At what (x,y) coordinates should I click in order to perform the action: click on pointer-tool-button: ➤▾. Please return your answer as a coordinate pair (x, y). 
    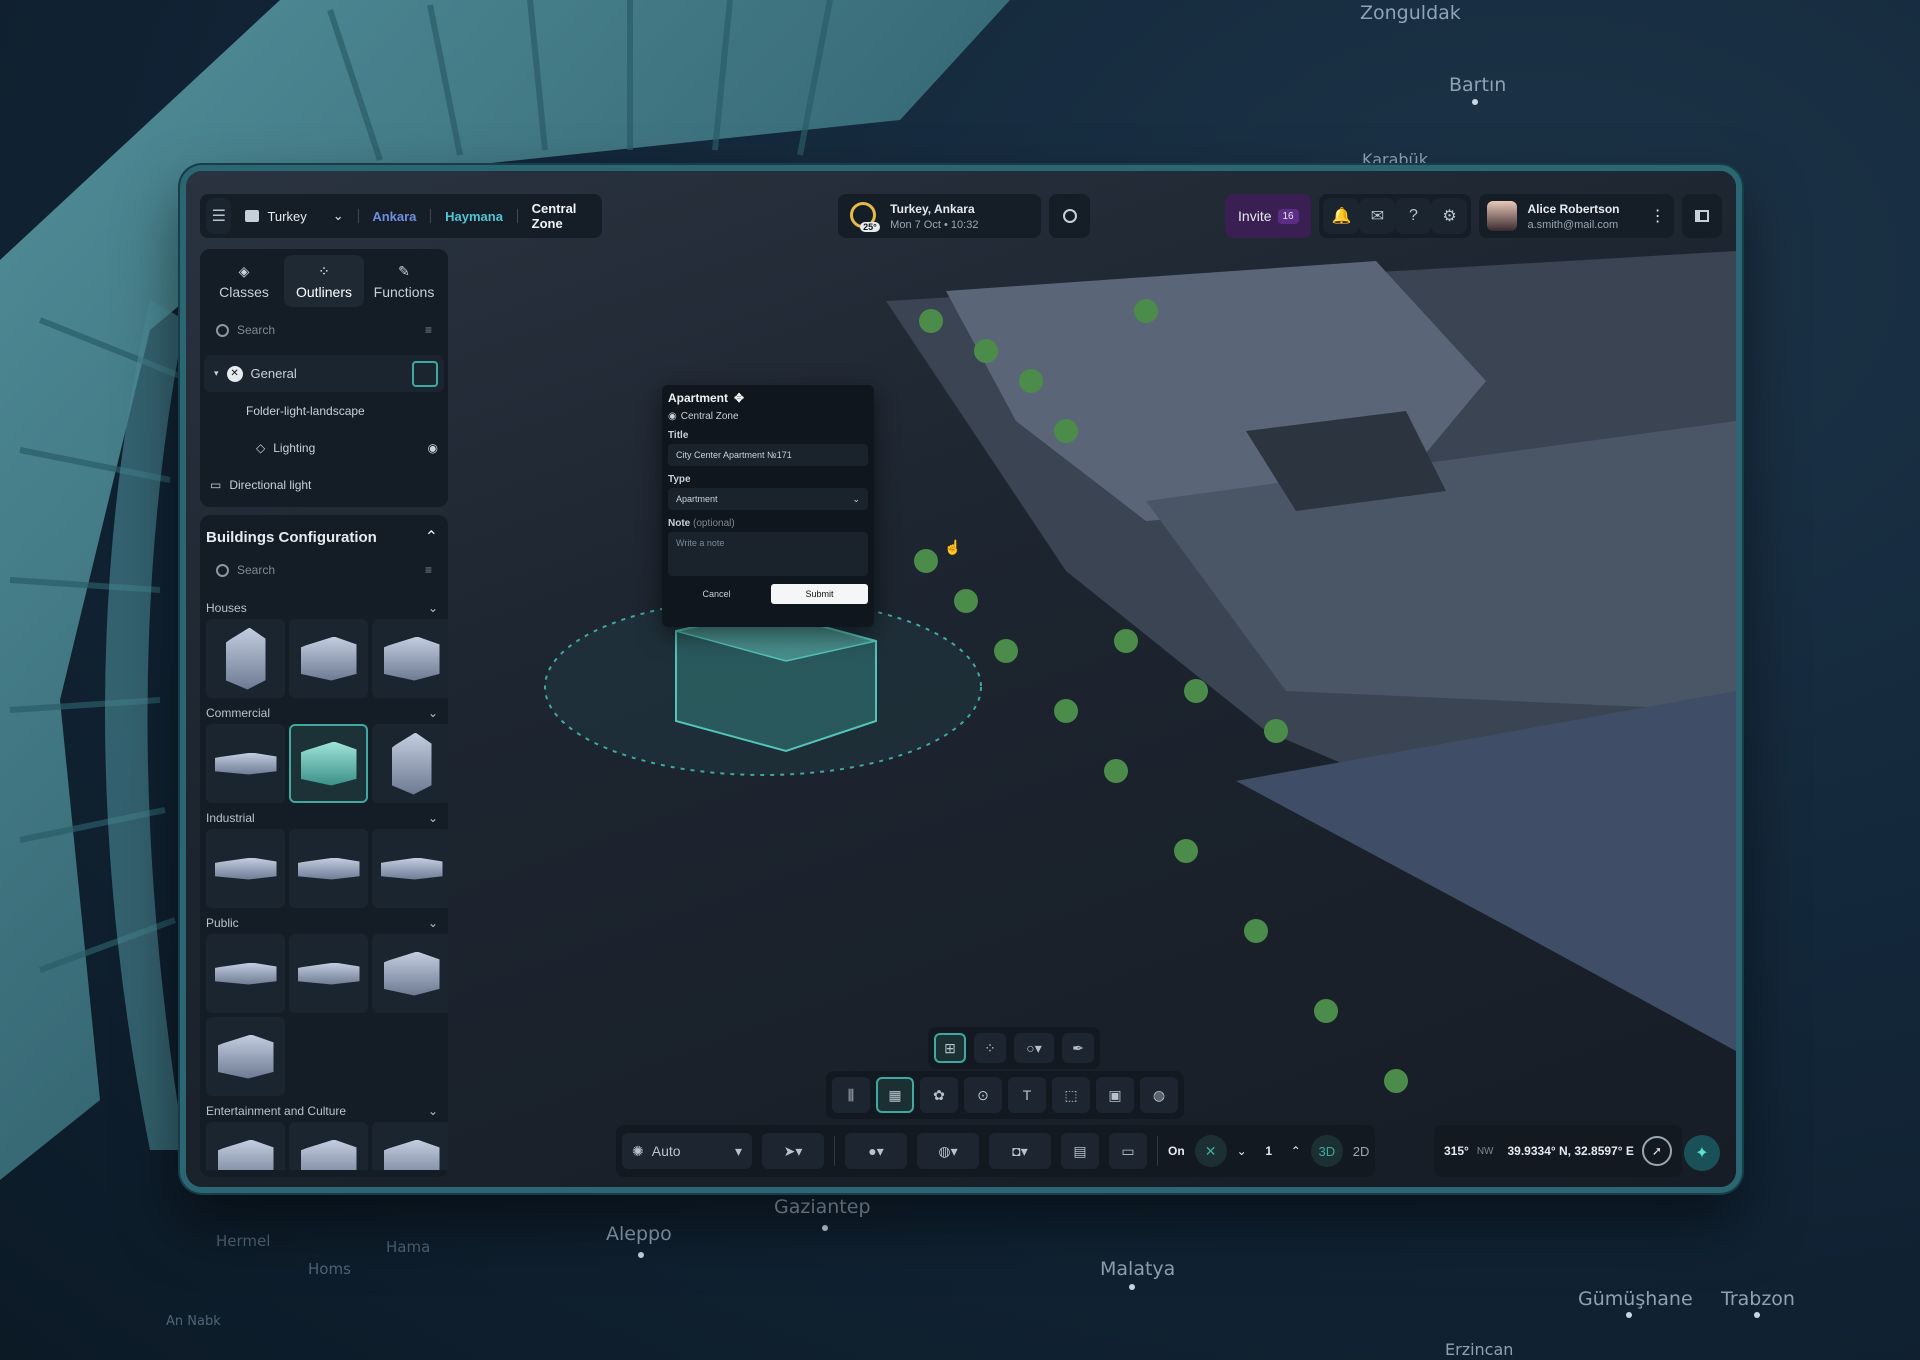
    Looking at the image, I should click on (793, 1151).